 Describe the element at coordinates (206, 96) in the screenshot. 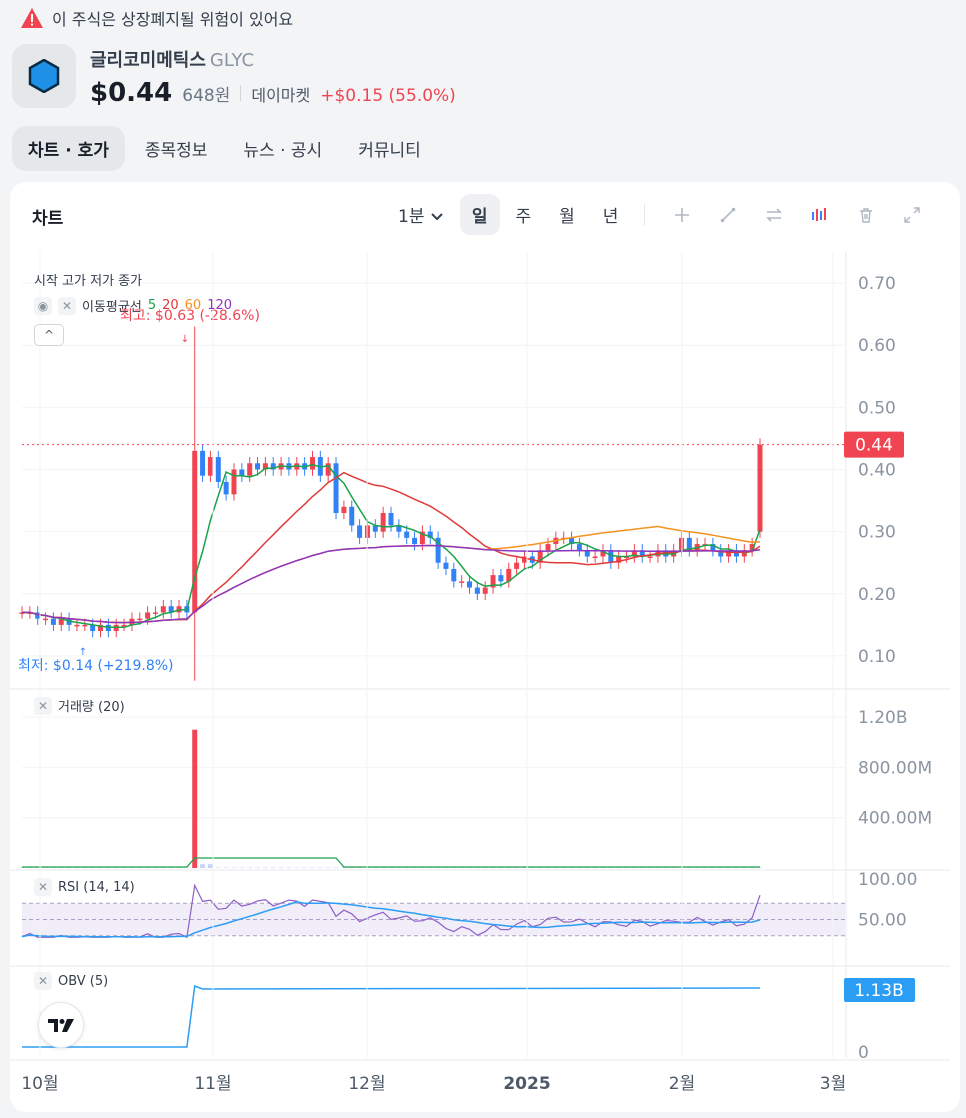

I see `stock-price-krw: 648원` at that location.